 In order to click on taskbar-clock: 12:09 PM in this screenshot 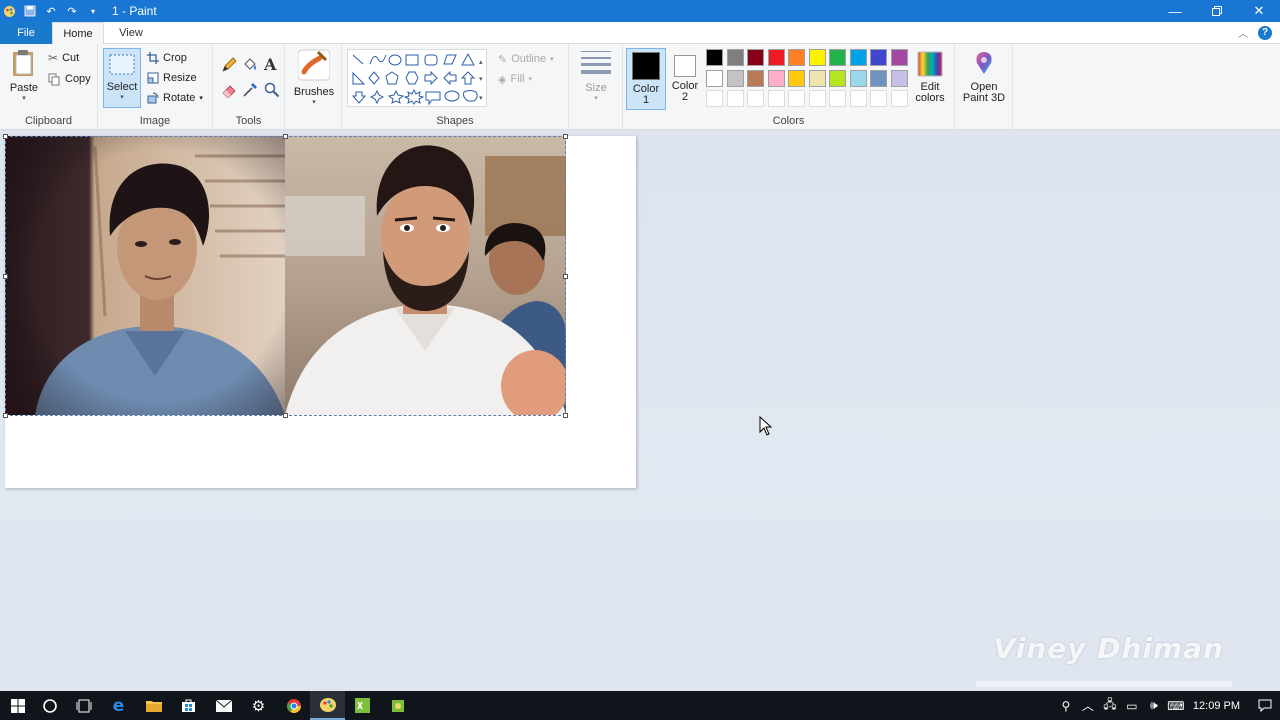, I will do `click(1218, 706)`.